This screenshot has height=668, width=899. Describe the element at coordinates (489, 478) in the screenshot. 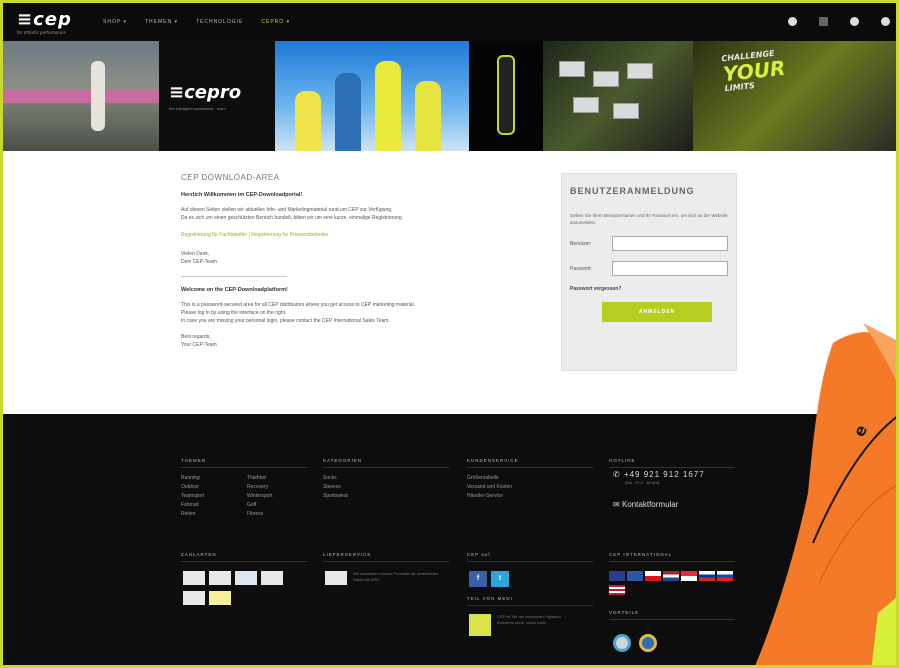

I see `footer-link: Größentabelle` at that location.